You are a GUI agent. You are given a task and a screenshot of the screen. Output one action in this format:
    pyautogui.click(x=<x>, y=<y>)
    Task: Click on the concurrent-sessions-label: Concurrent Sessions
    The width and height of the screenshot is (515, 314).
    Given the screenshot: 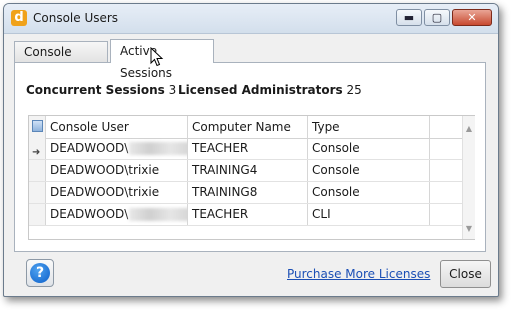 What is the action you would take?
    pyautogui.click(x=95, y=90)
    